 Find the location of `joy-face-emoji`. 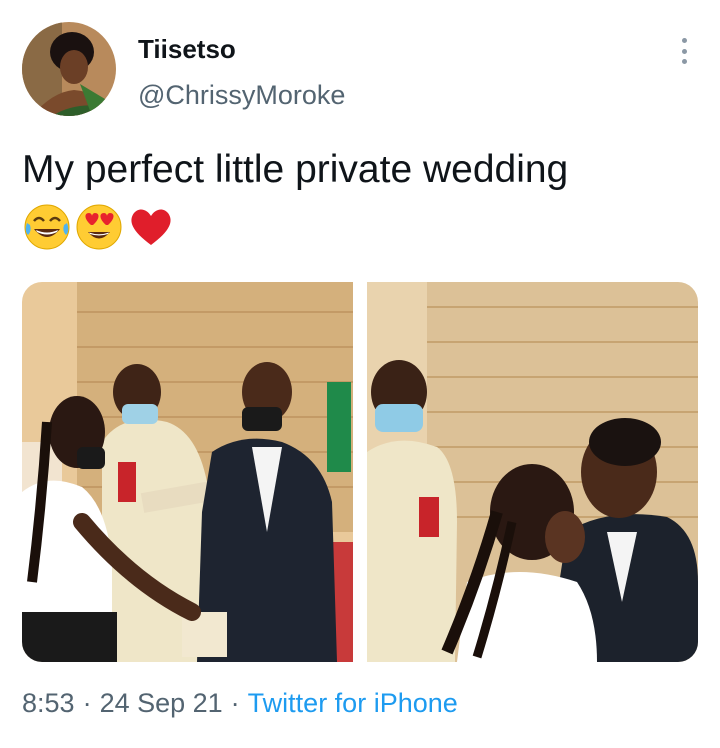

joy-face-emoji is located at coordinates (47, 227).